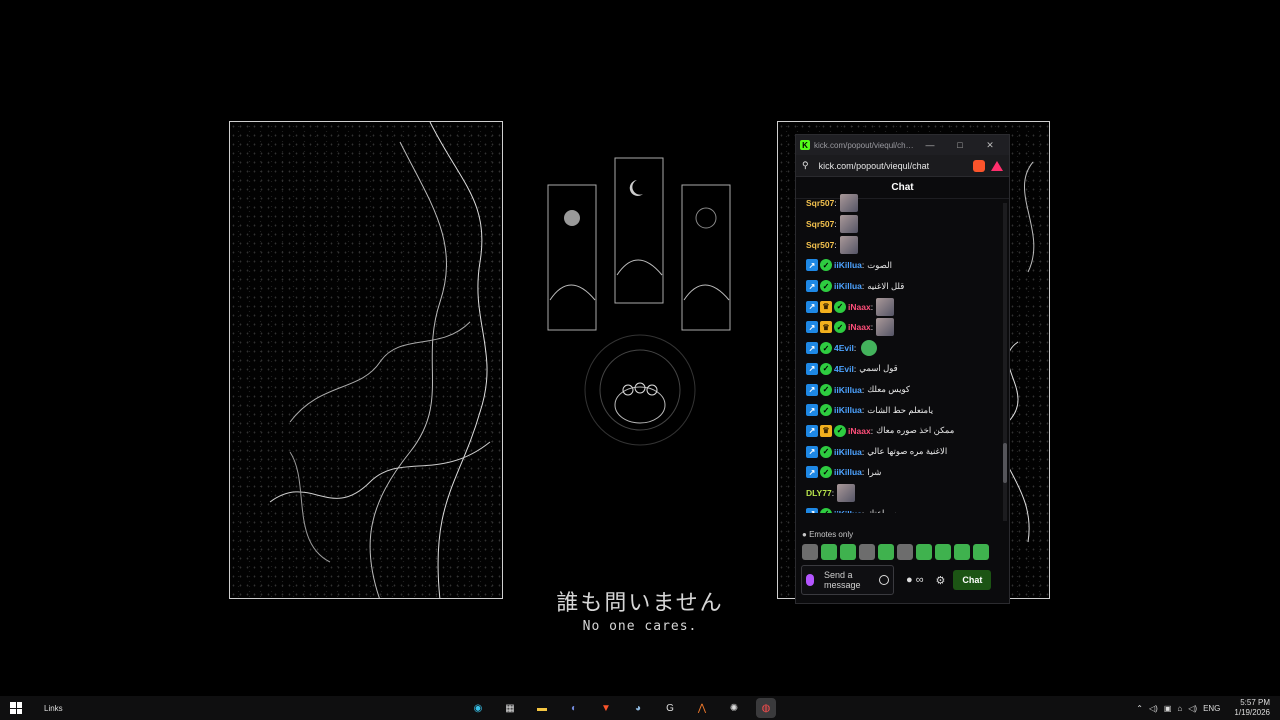 This screenshot has width=1280, height=720. Describe the element at coordinates (903, 348) in the screenshot. I see `chat-message: ↗ ✓ 4Evil:` at that location.